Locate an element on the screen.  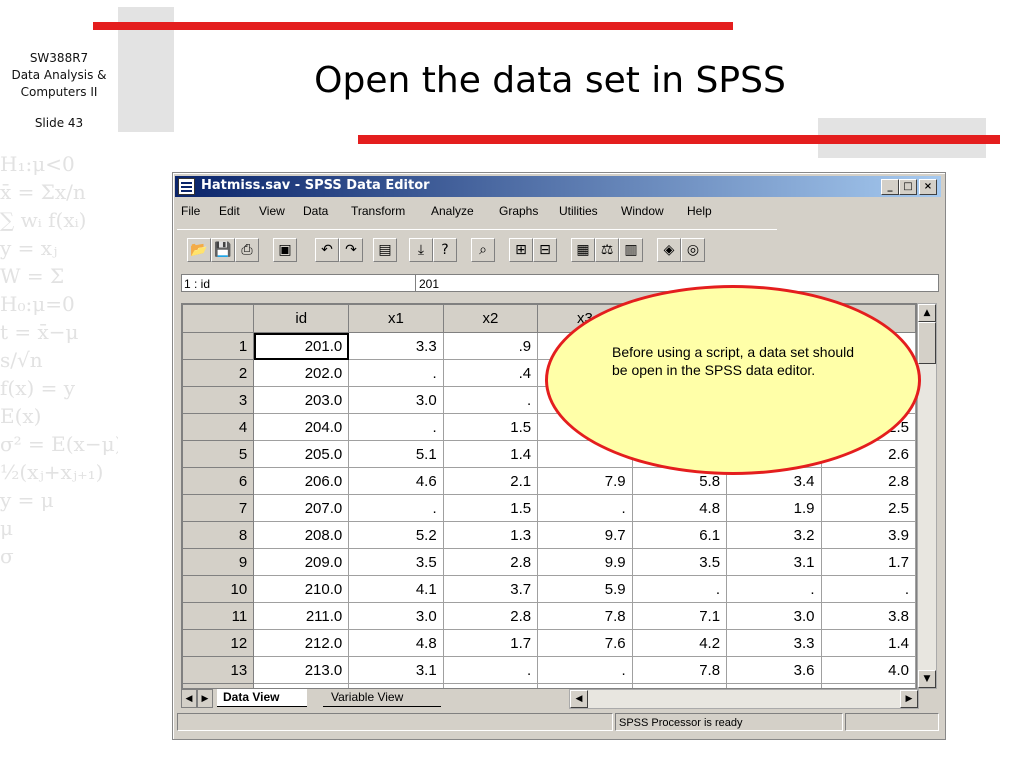
scroll-right-icon: ▶ is located at coordinates (909, 699).